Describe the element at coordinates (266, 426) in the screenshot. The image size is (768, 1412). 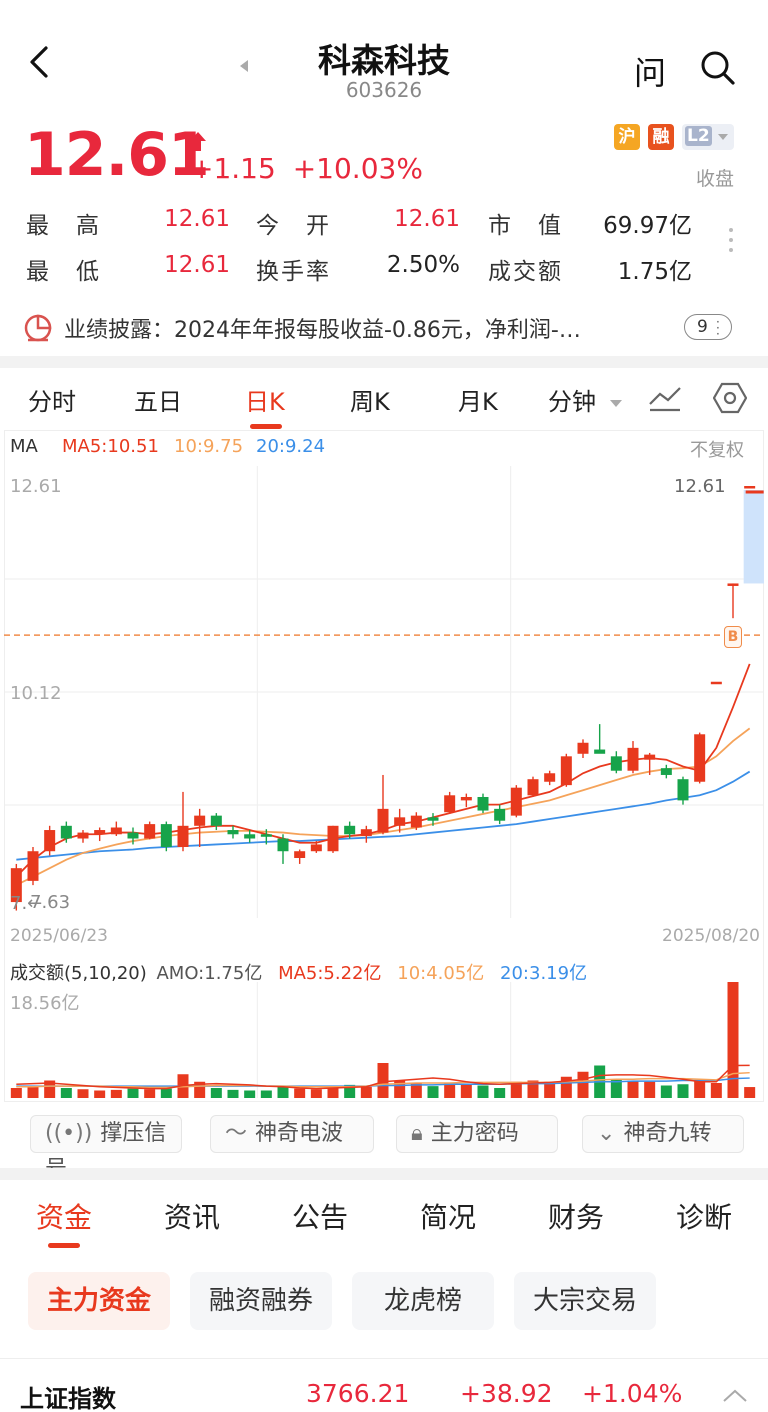
I see `active-tab-indicator` at that location.